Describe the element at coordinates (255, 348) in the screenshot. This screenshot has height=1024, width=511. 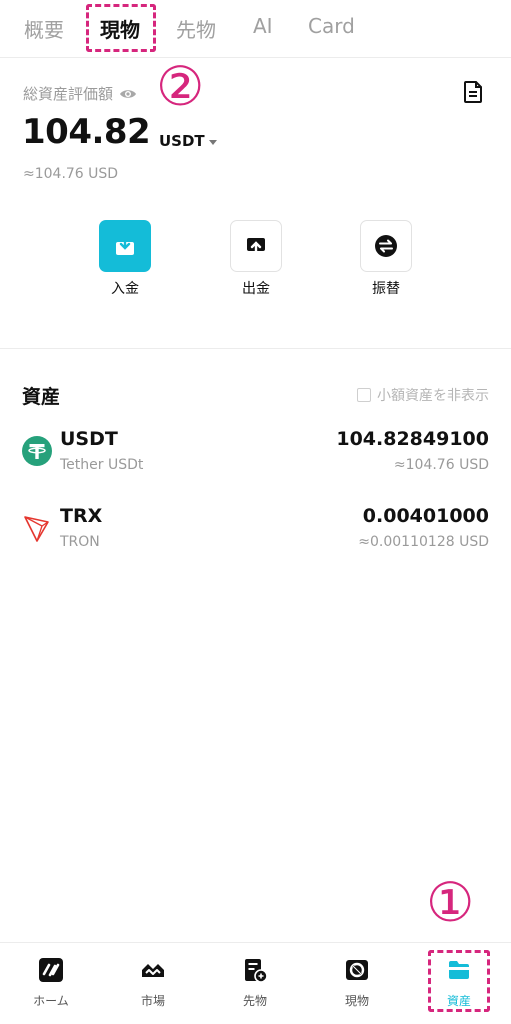
I see `section-divider` at that location.